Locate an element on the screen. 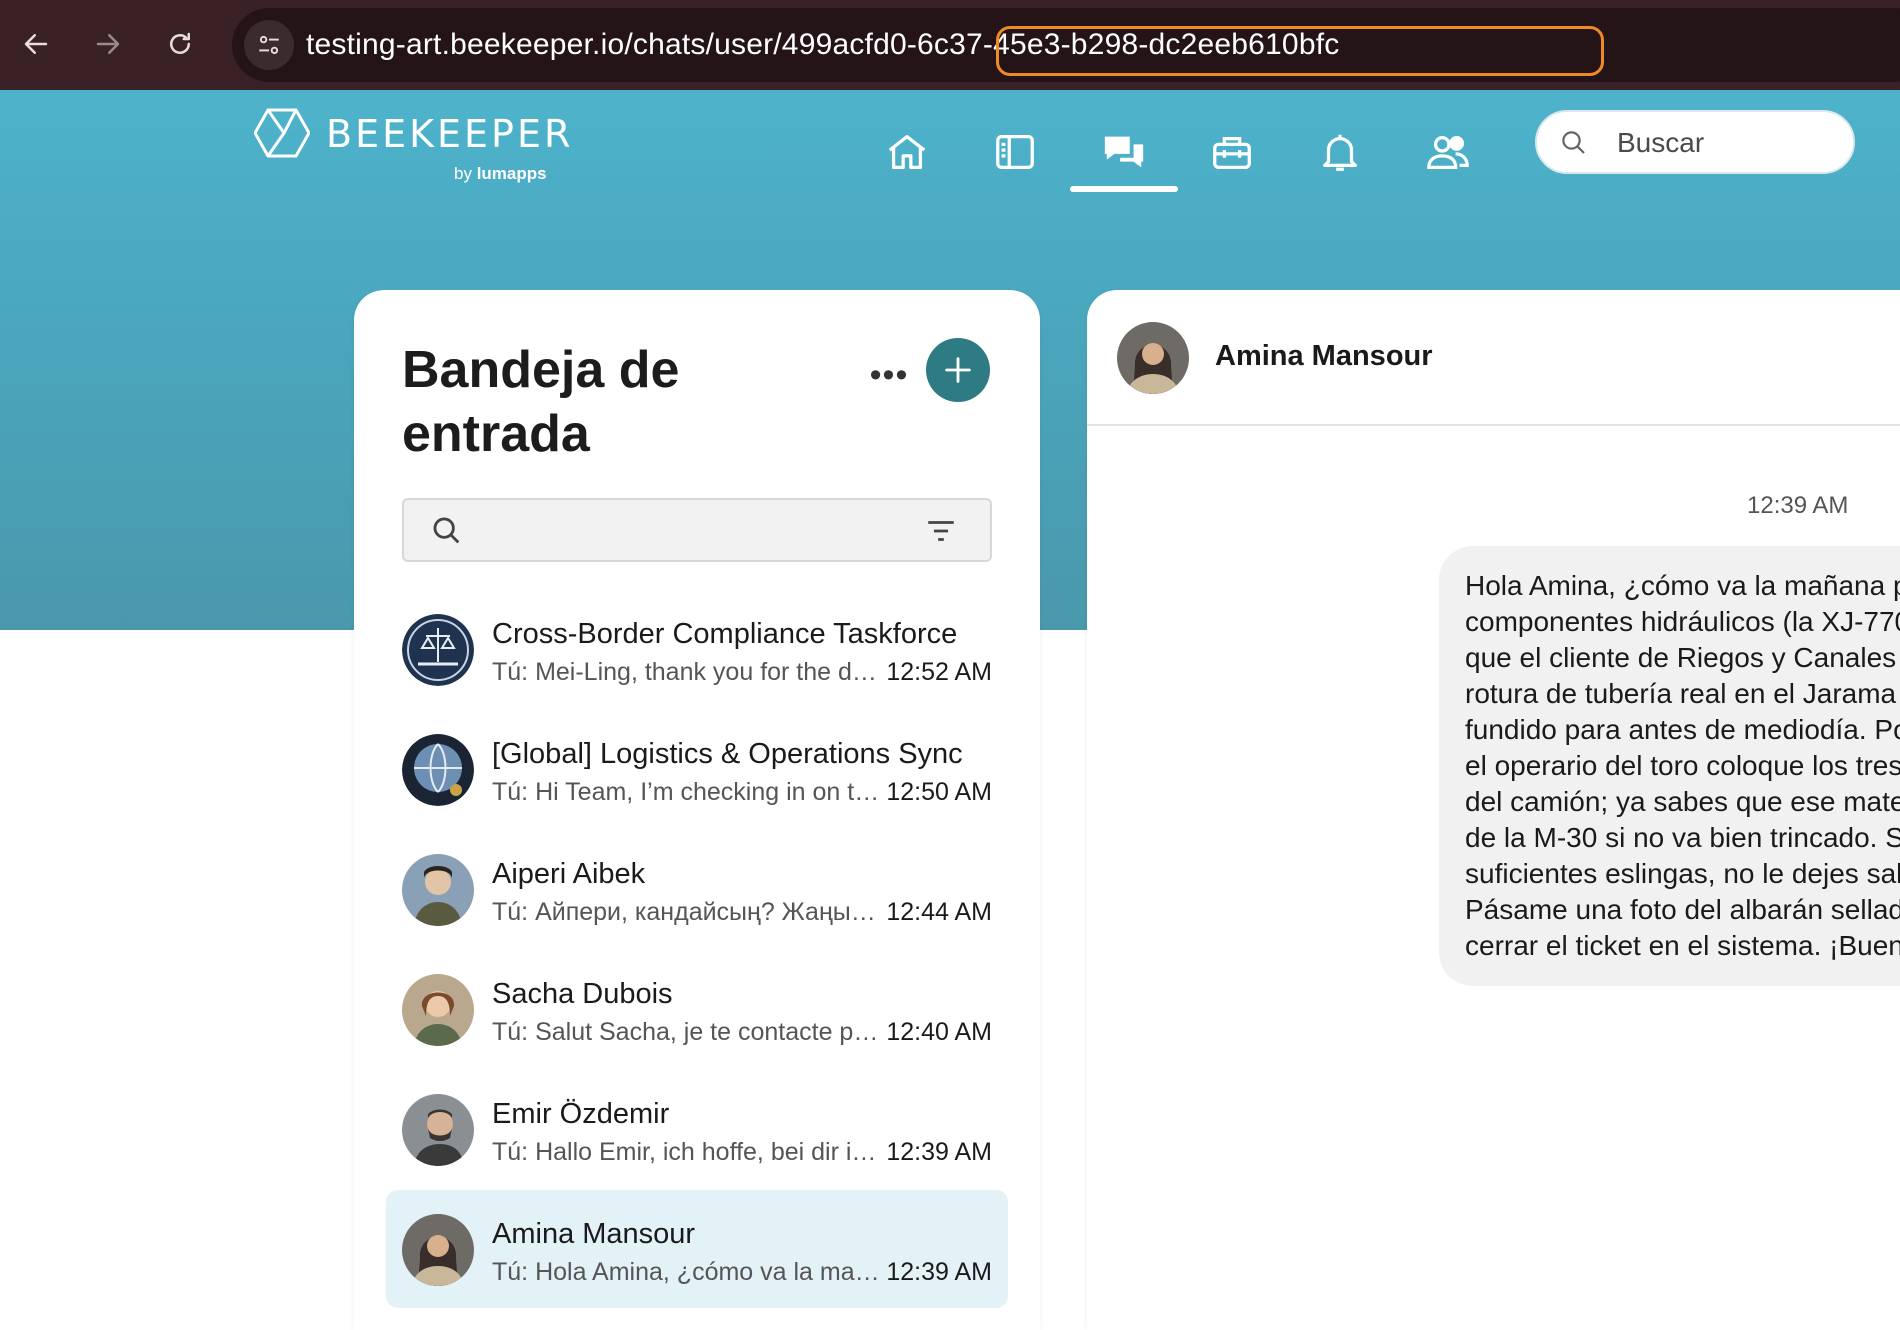 This screenshot has height=1330, width=1900. global-search is located at coordinates (1695, 142).